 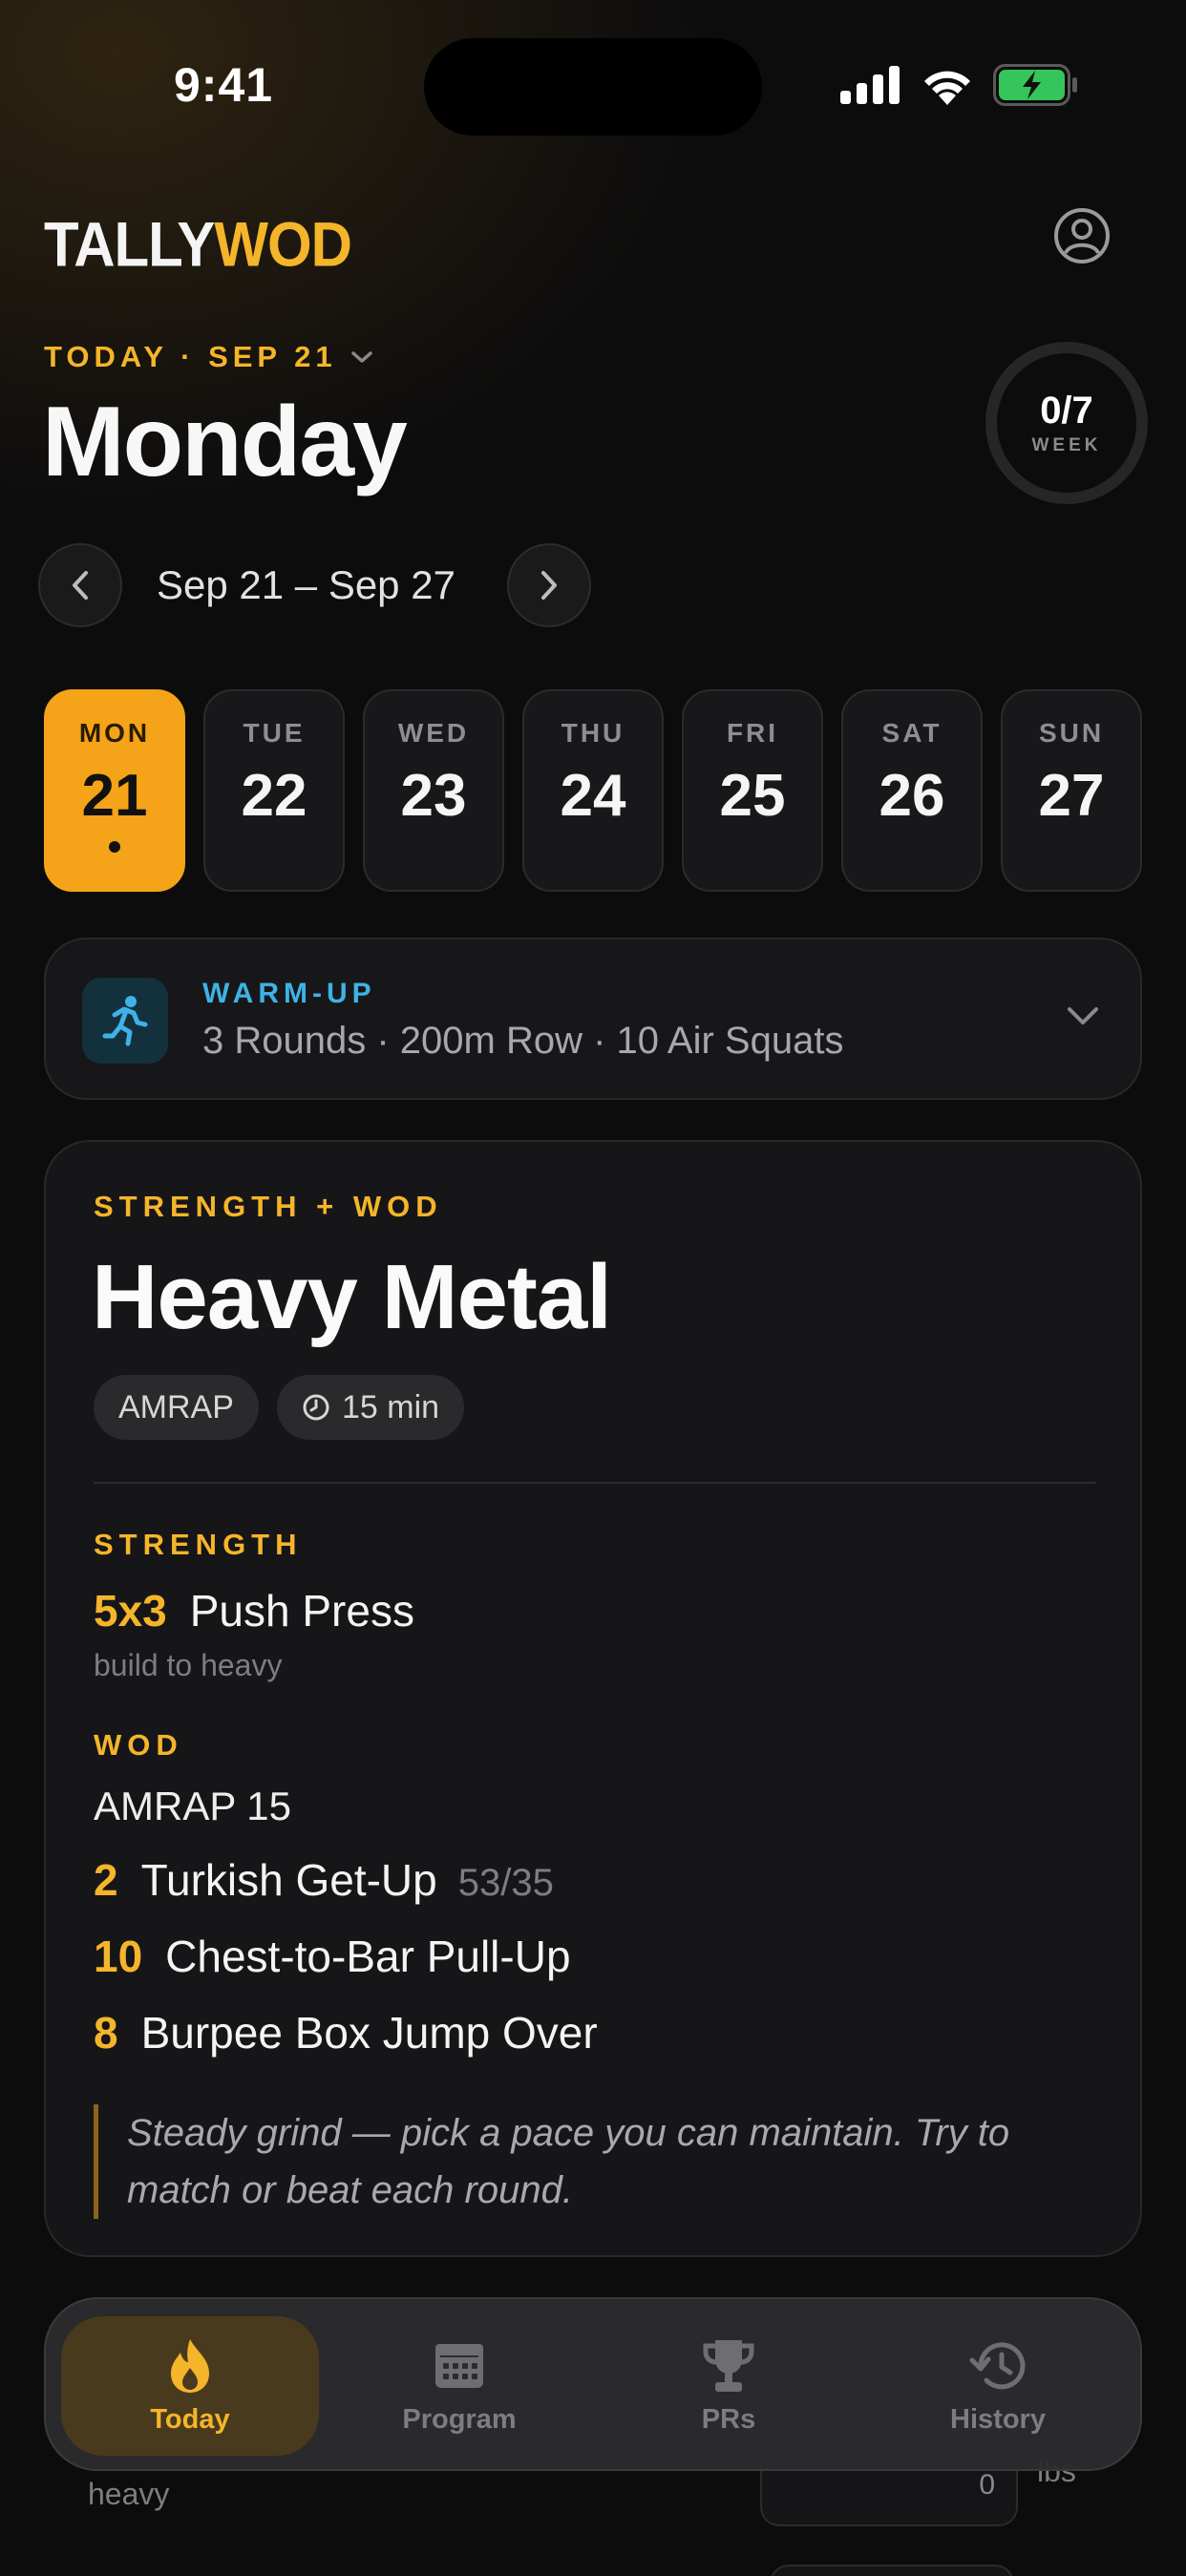 What do you see at coordinates (224, 85) in the screenshot?
I see `status-time: 9:41` at bounding box center [224, 85].